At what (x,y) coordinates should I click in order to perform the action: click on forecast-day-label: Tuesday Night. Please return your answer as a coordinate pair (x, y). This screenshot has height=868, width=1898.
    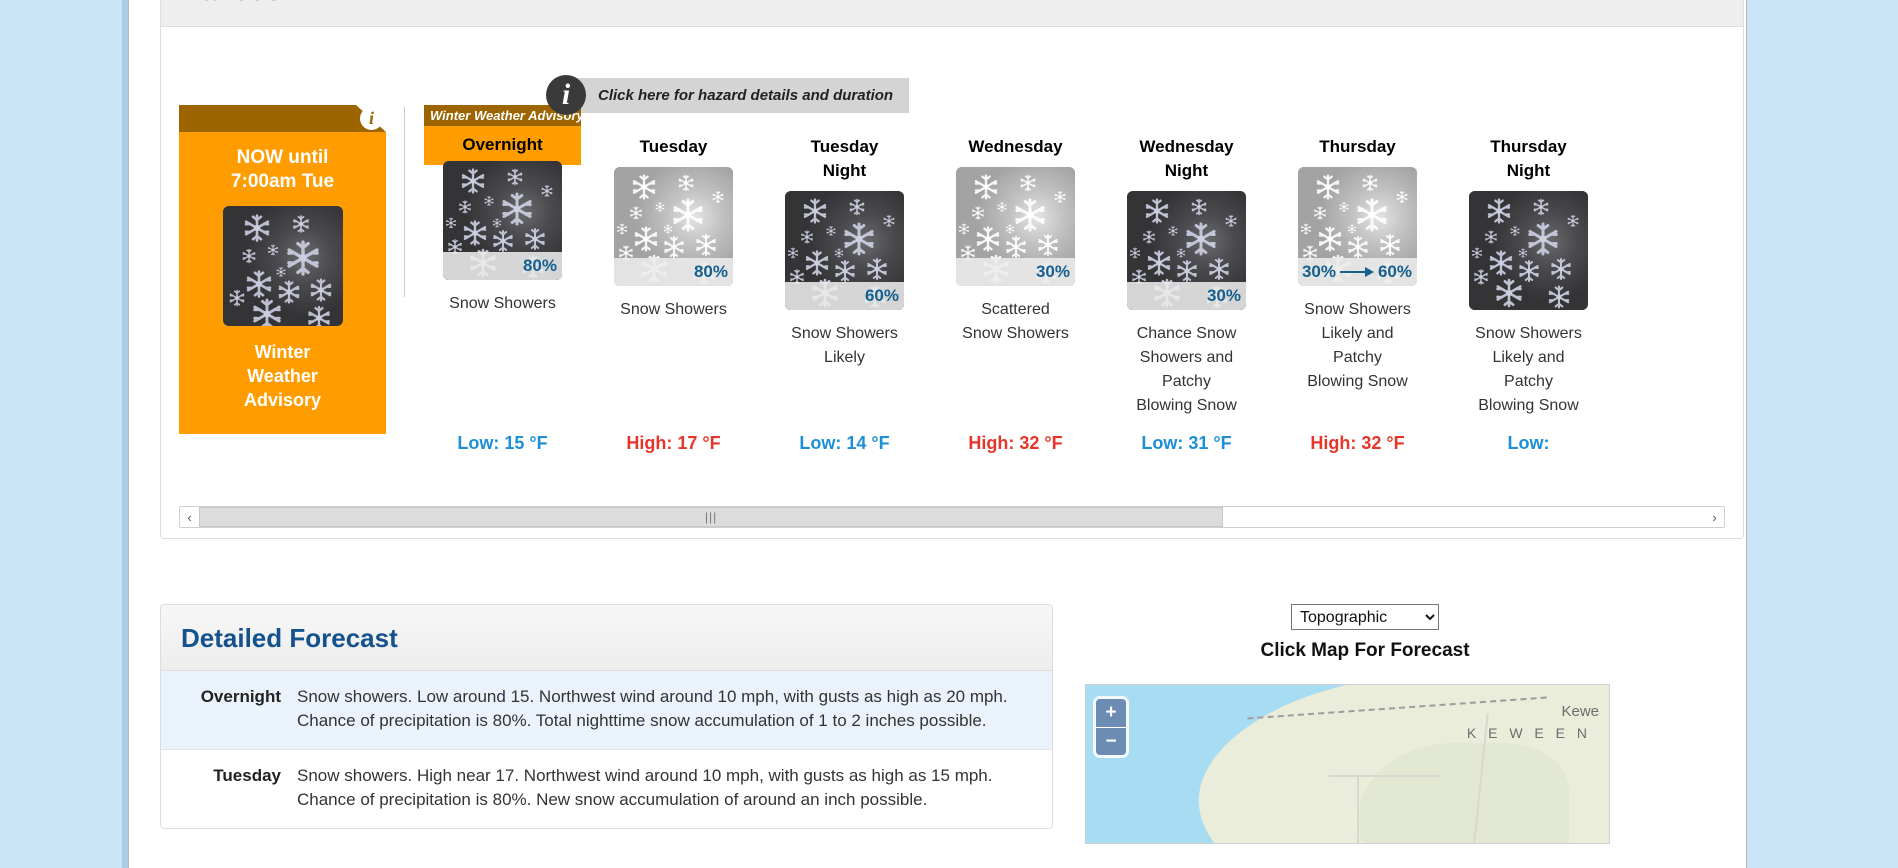
    Looking at the image, I should click on (844, 158).